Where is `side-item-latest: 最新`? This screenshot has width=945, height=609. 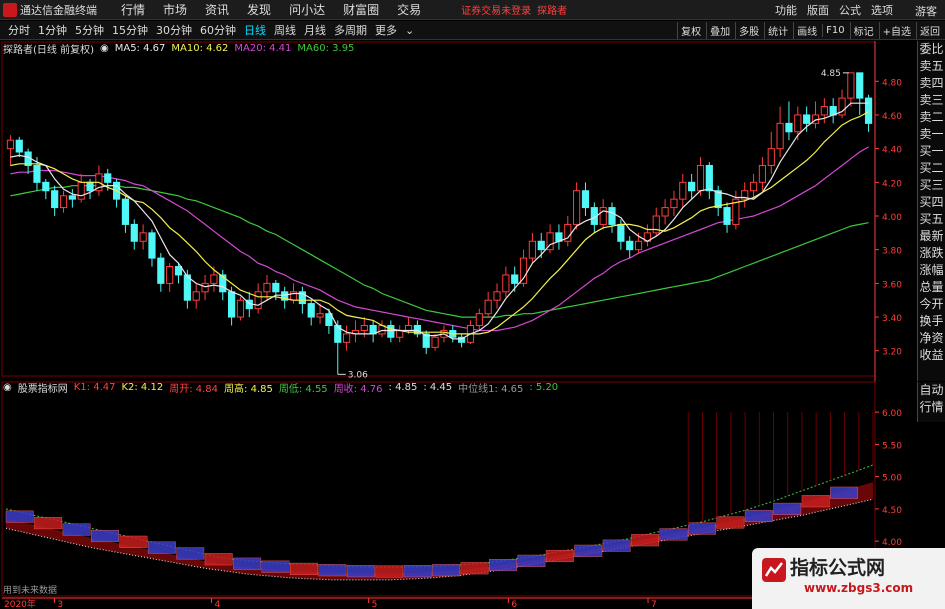 side-item-latest: 最新 is located at coordinates (931, 236).